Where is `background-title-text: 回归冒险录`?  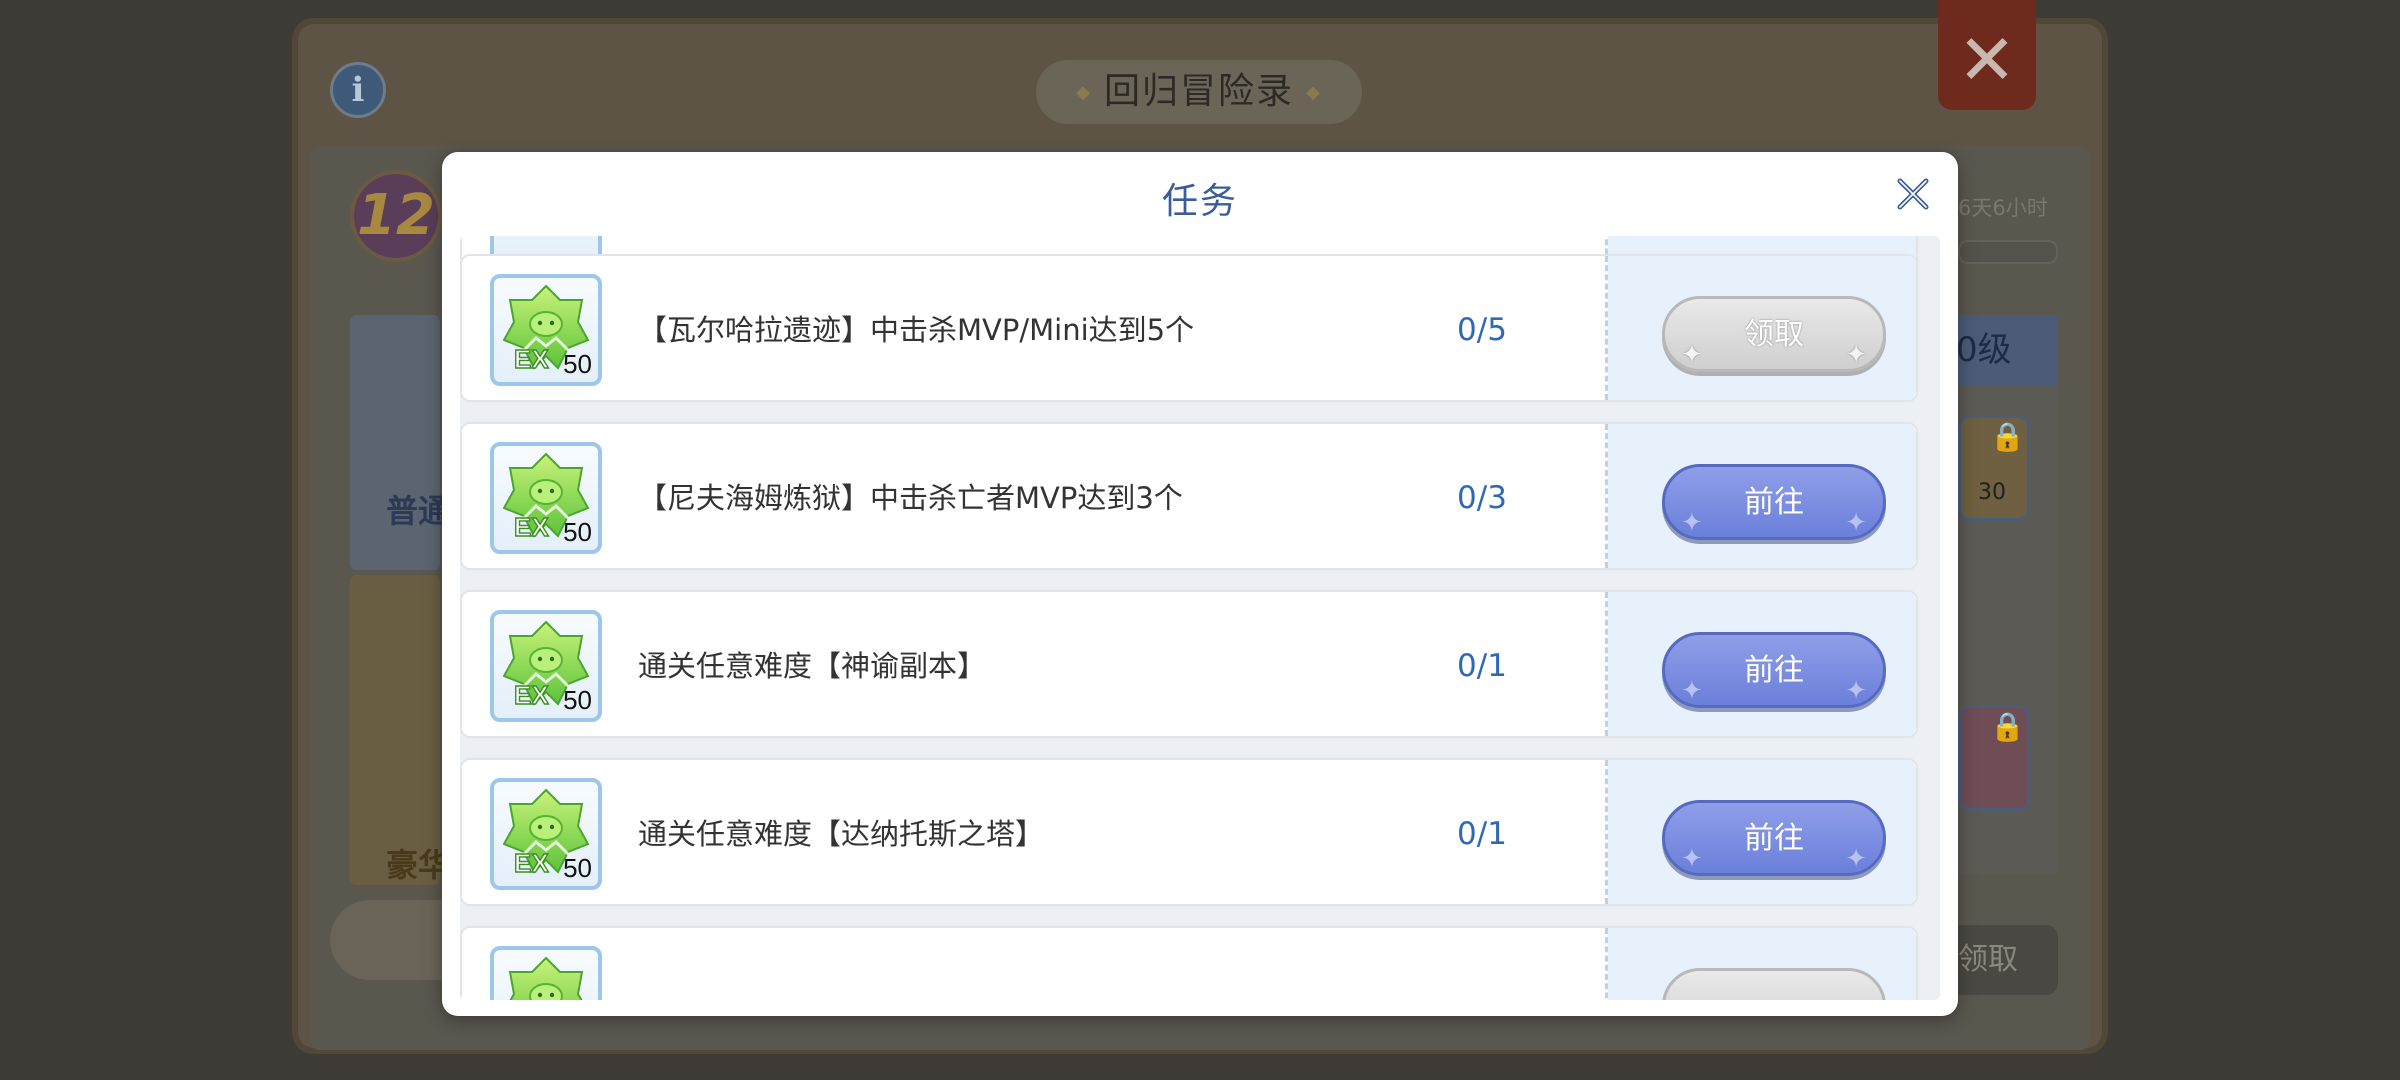 background-title-text: 回归冒险录 is located at coordinates (1198, 91).